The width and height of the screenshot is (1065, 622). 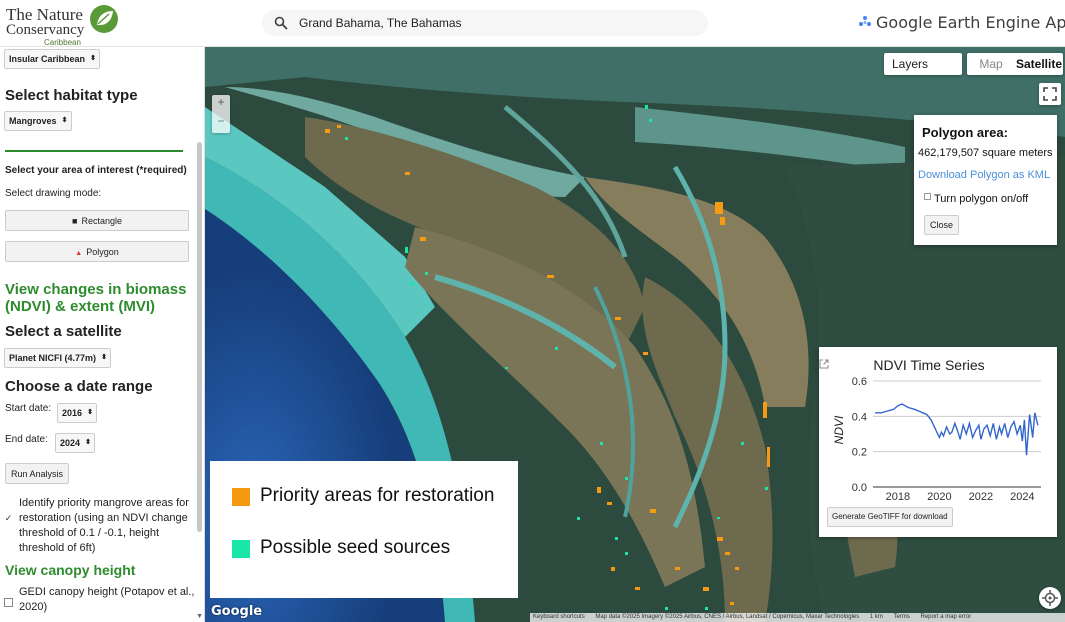 What do you see at coordinates (237, 611) in the screenshot?
I see `google-watermark: Google` at bounding box center [237, 611].